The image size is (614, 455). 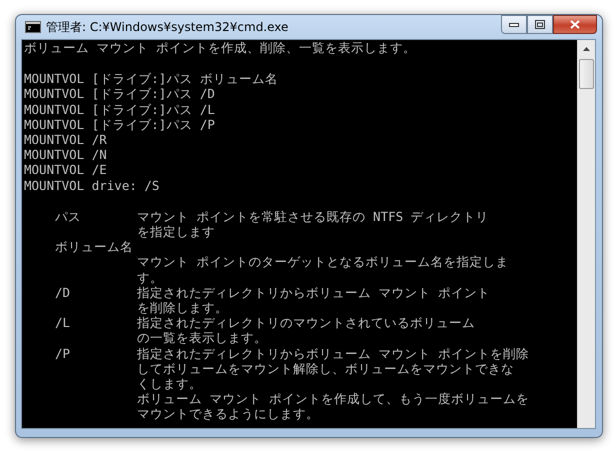 I want to click on parameter-name: /P, so click(x=63, y=354).